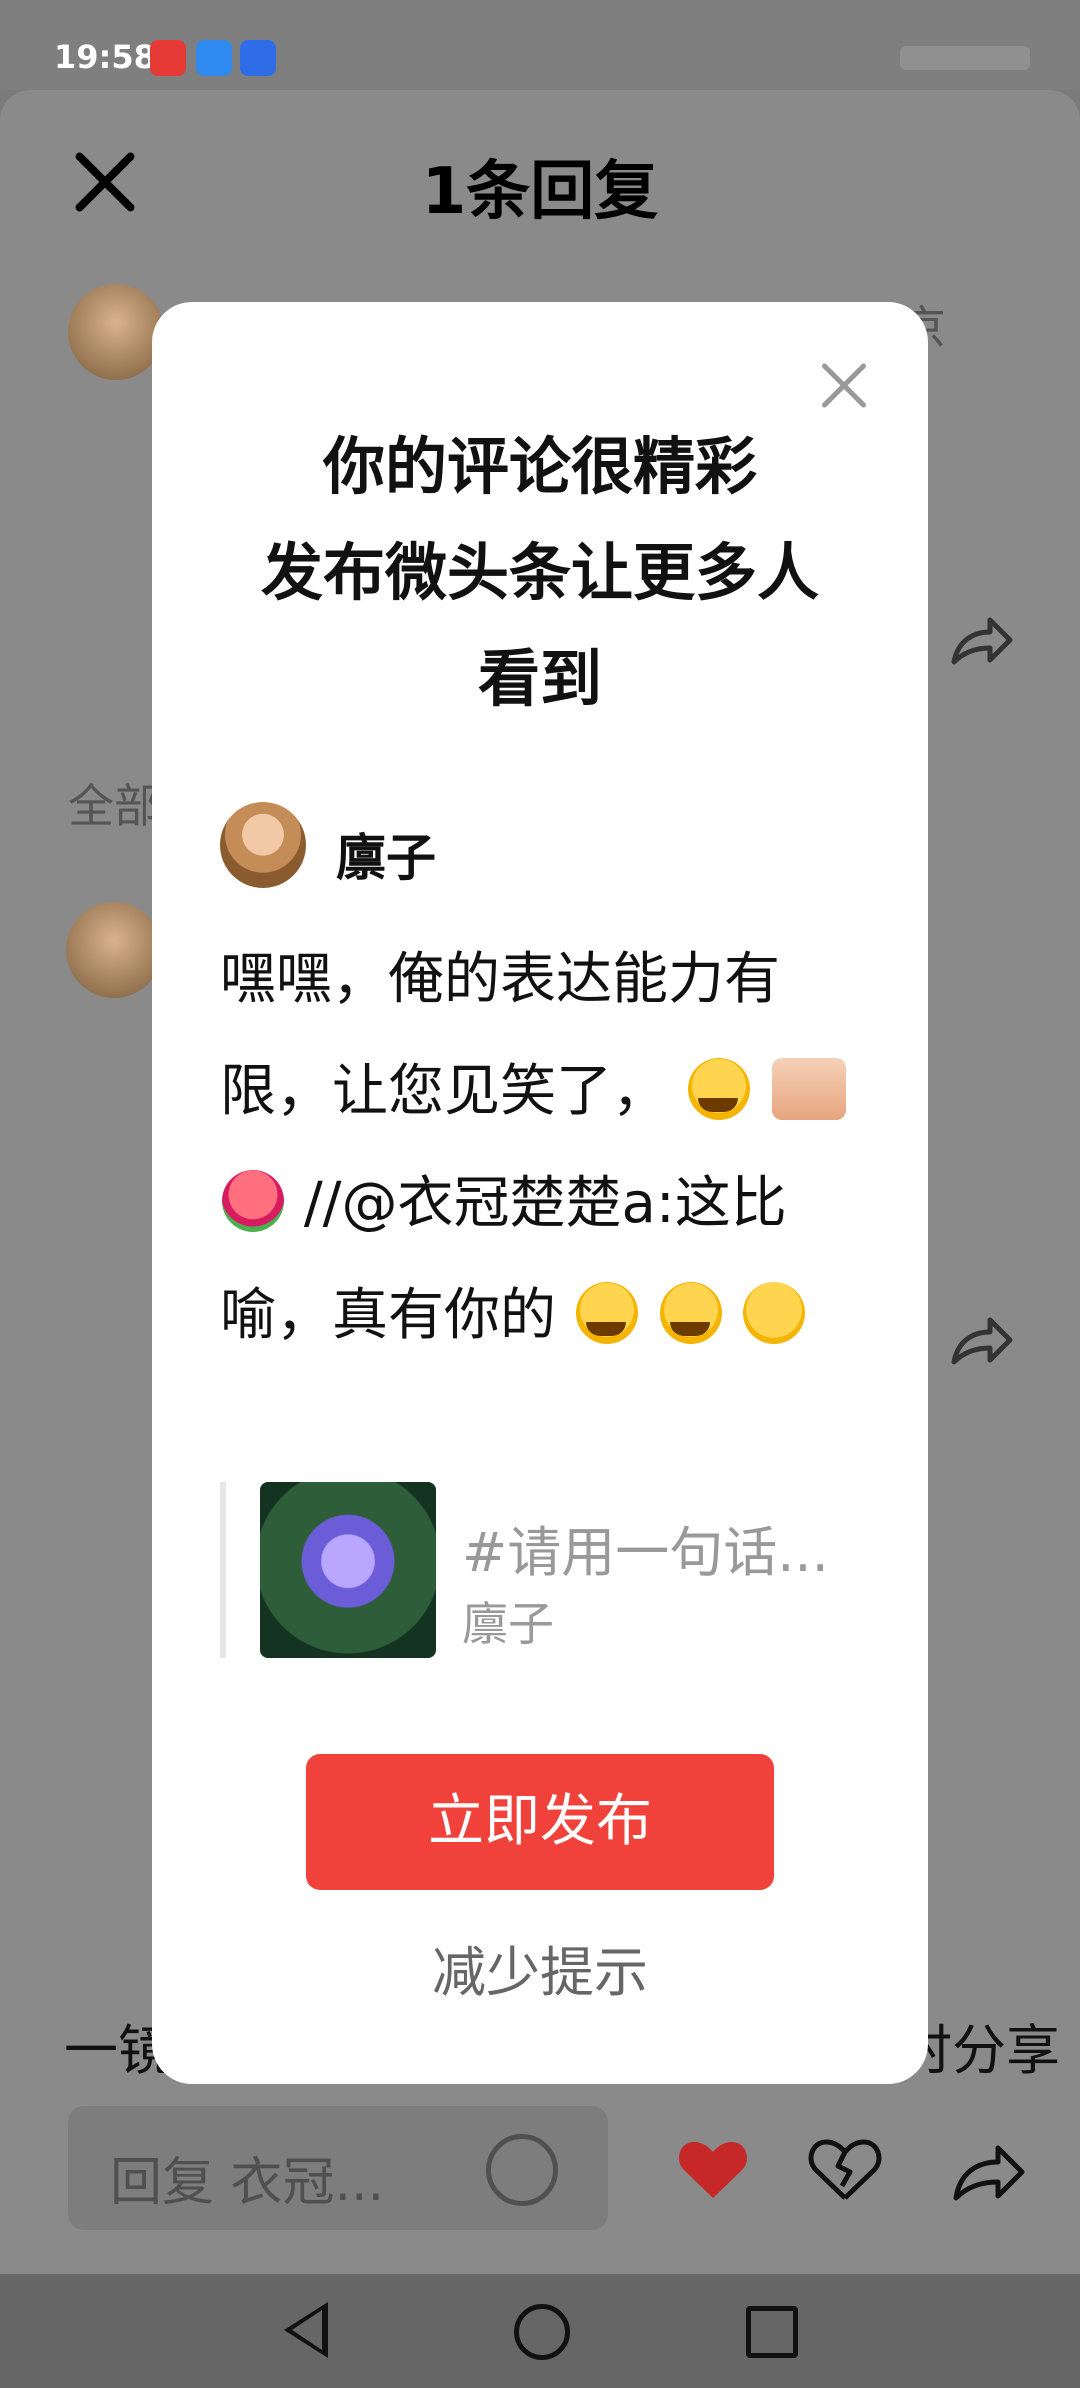  I want to click on close-icon, so click(844, 386).